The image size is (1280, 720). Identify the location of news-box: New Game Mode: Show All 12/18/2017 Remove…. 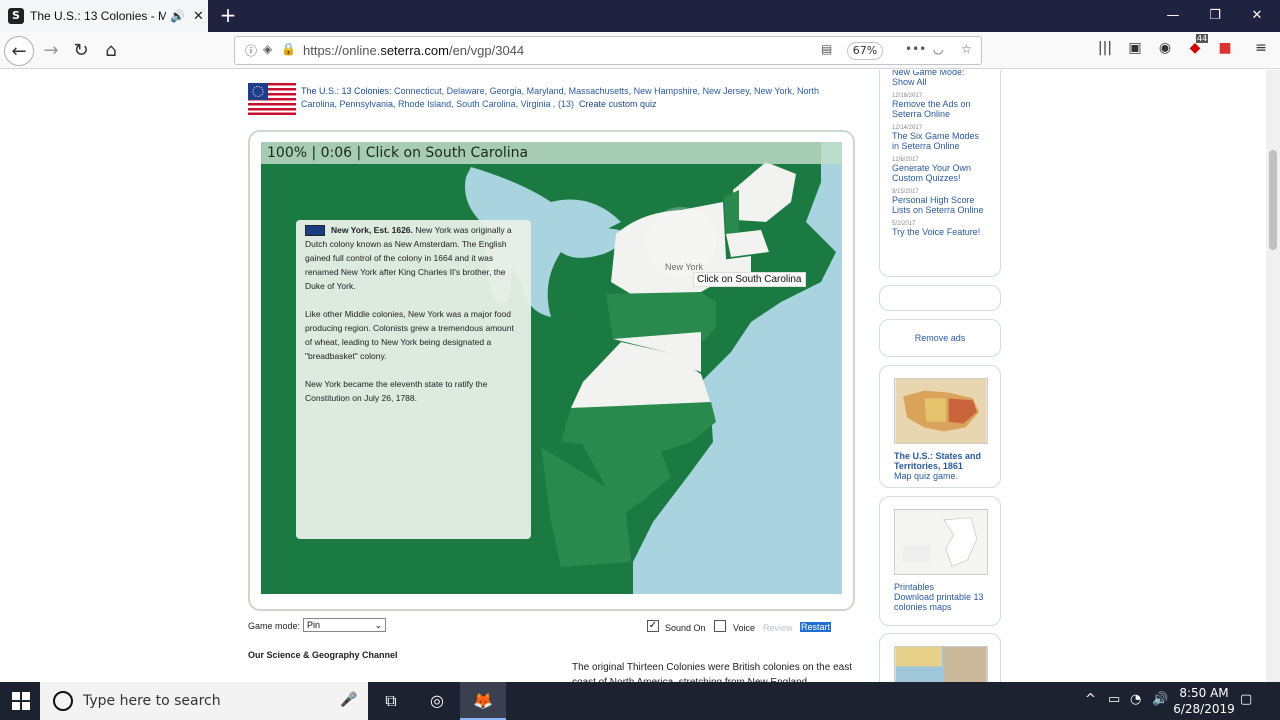
(940, 173).